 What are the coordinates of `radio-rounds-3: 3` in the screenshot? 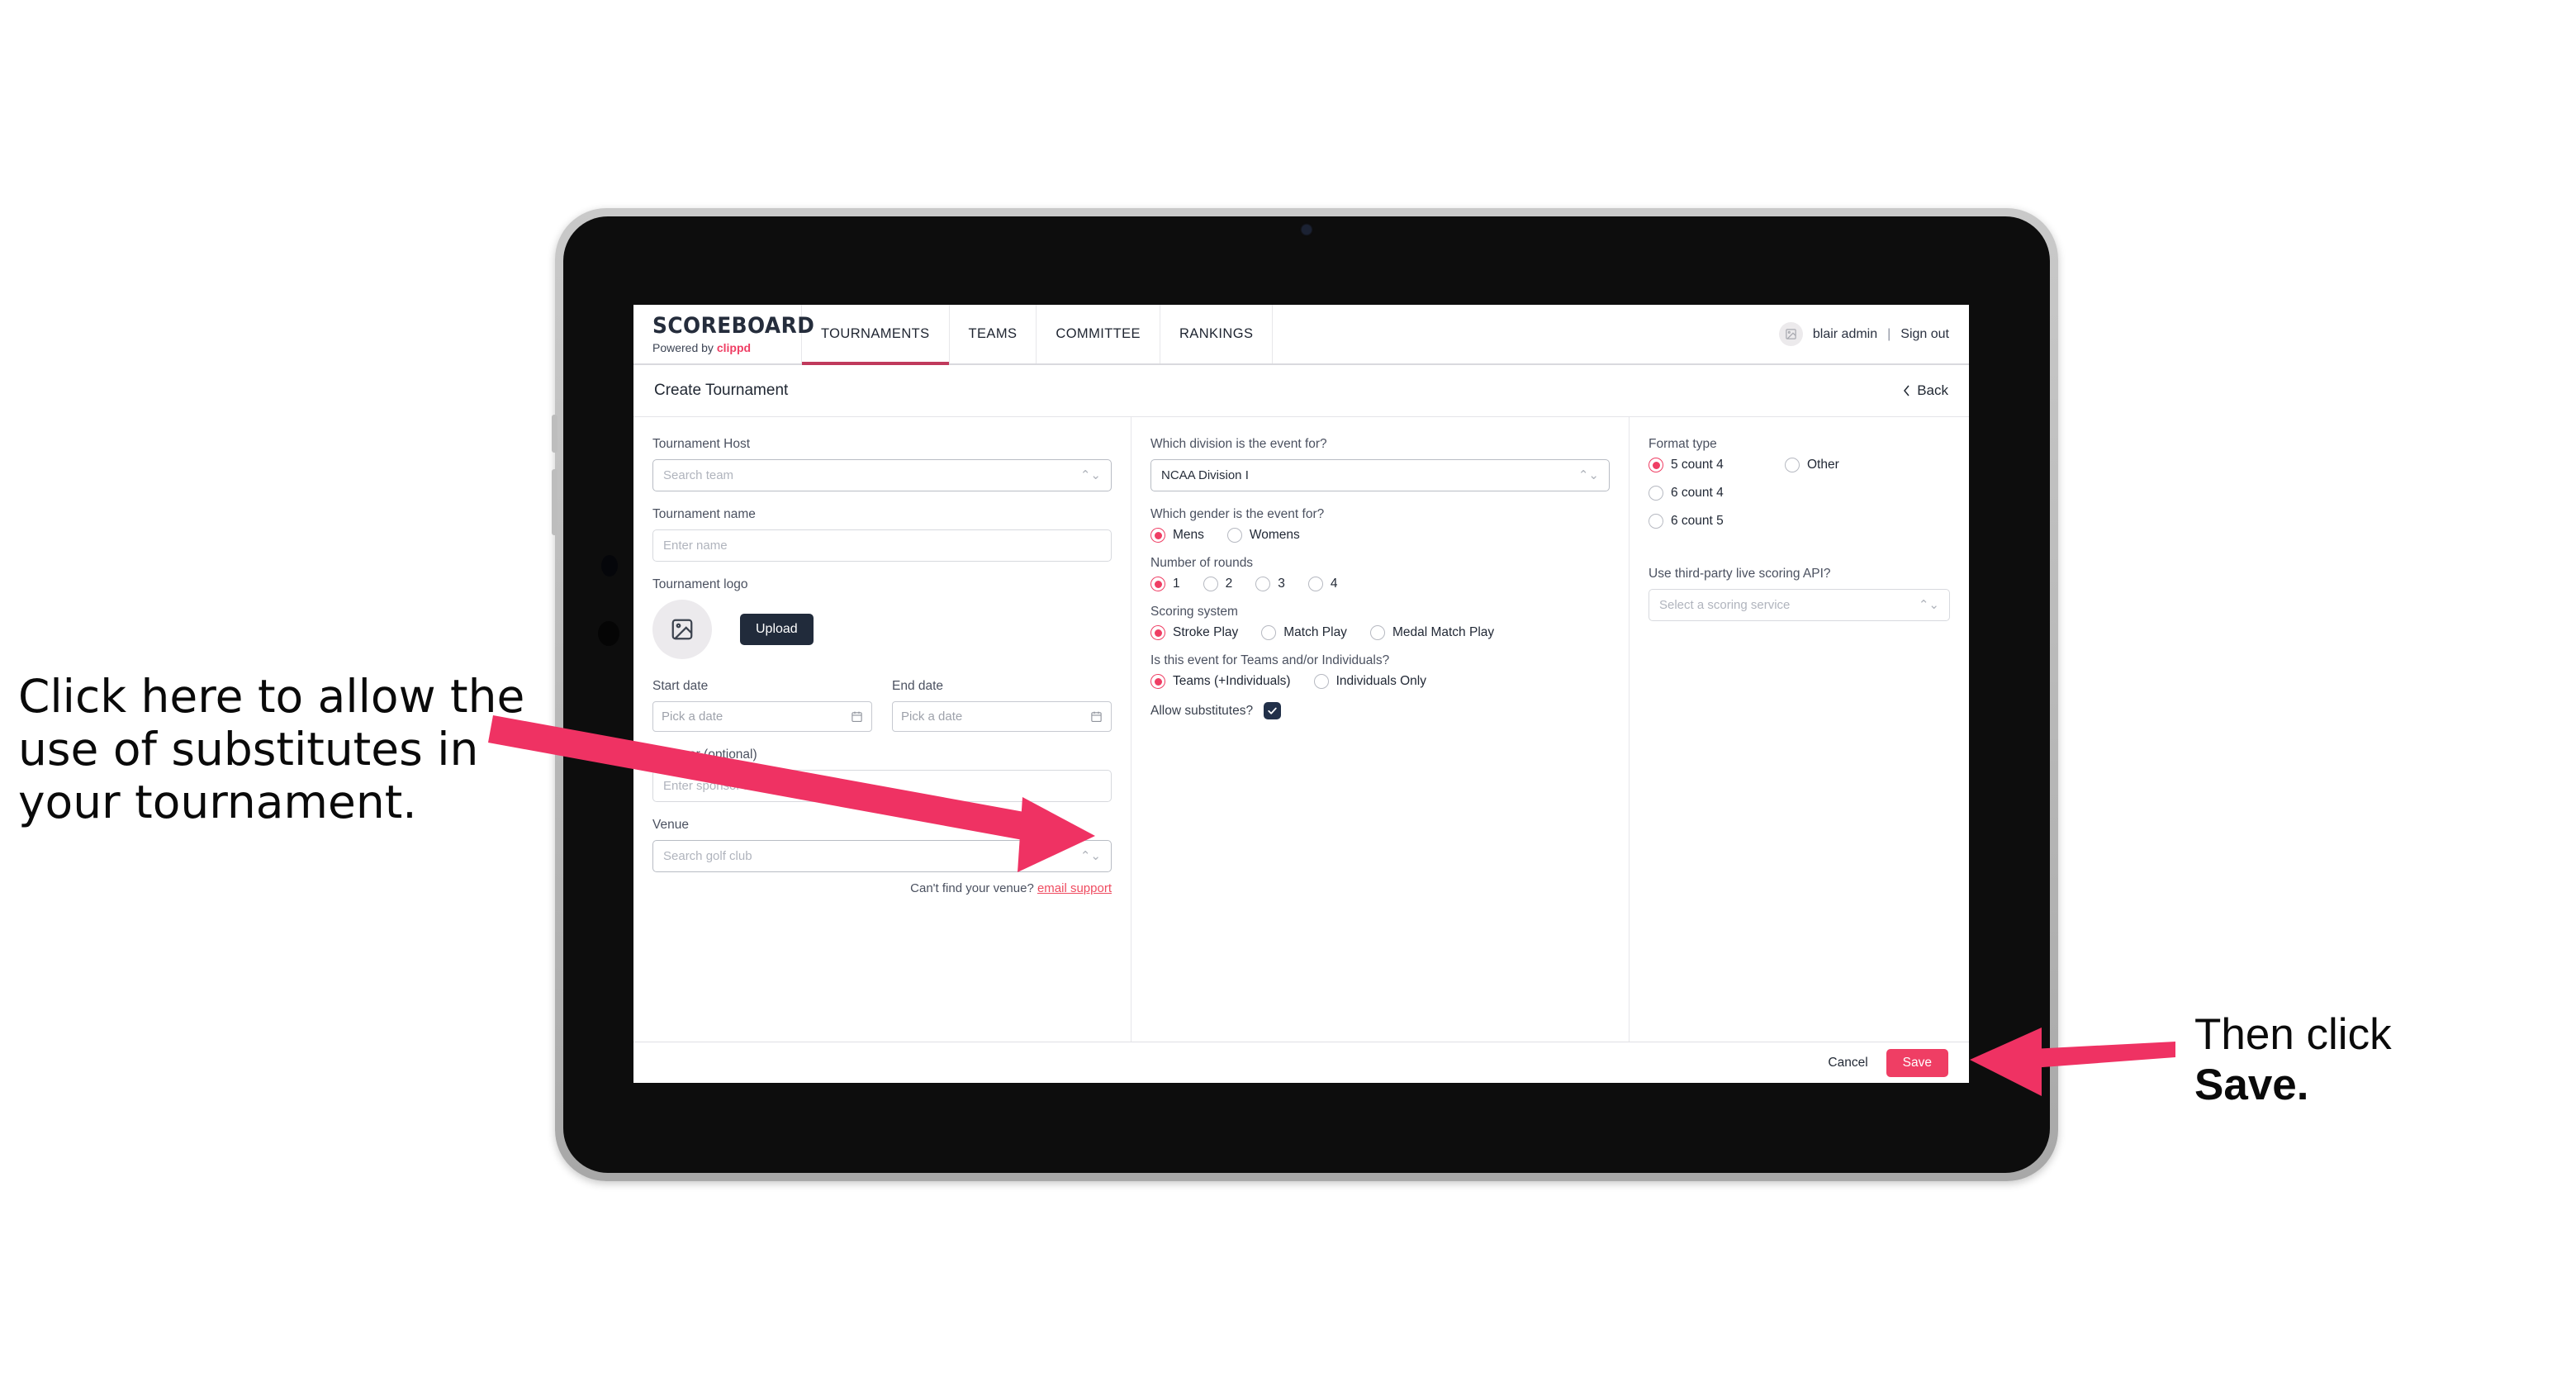 It's located at (1270, 584).